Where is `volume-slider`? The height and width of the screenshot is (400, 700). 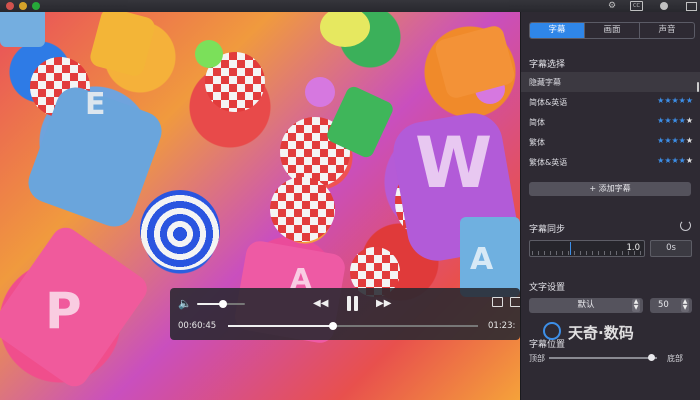 volume-slider is located at coordinates (221, 304).